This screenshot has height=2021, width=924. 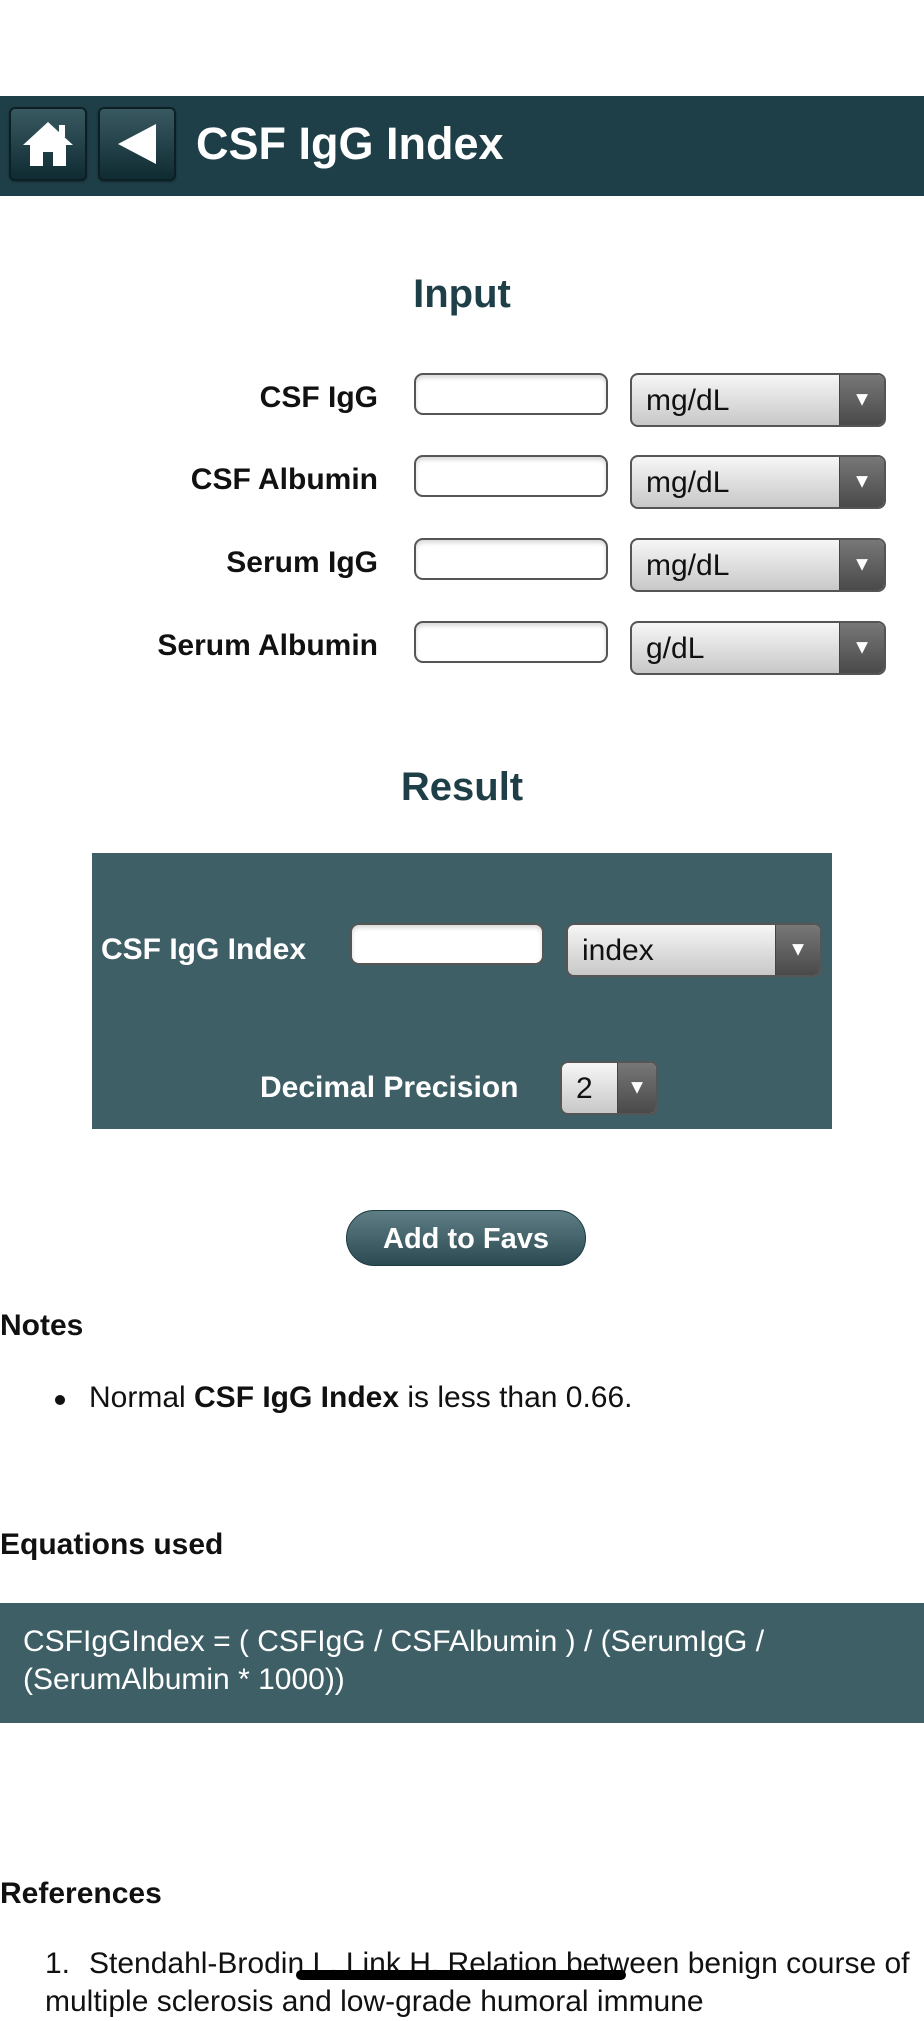 What do you see at coordinates (284, 479) in the screenshot?
I see `csf-albumin-label: CSF Albumin` at bounding box center [284, 479].